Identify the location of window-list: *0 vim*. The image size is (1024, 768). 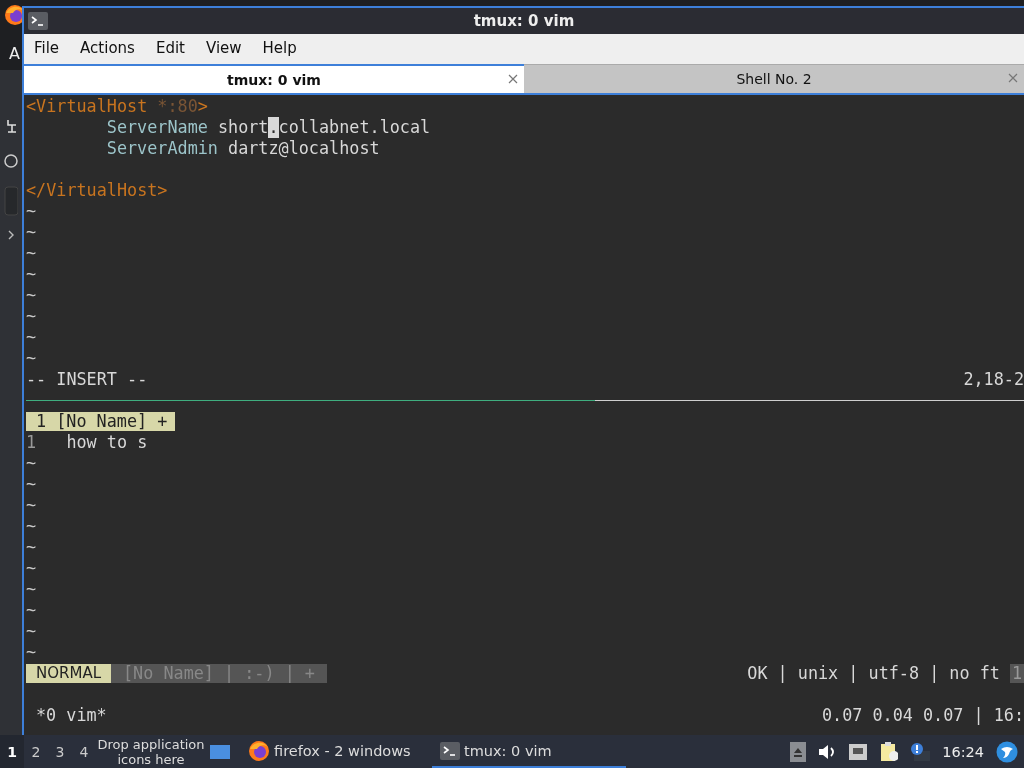
(71, 715).